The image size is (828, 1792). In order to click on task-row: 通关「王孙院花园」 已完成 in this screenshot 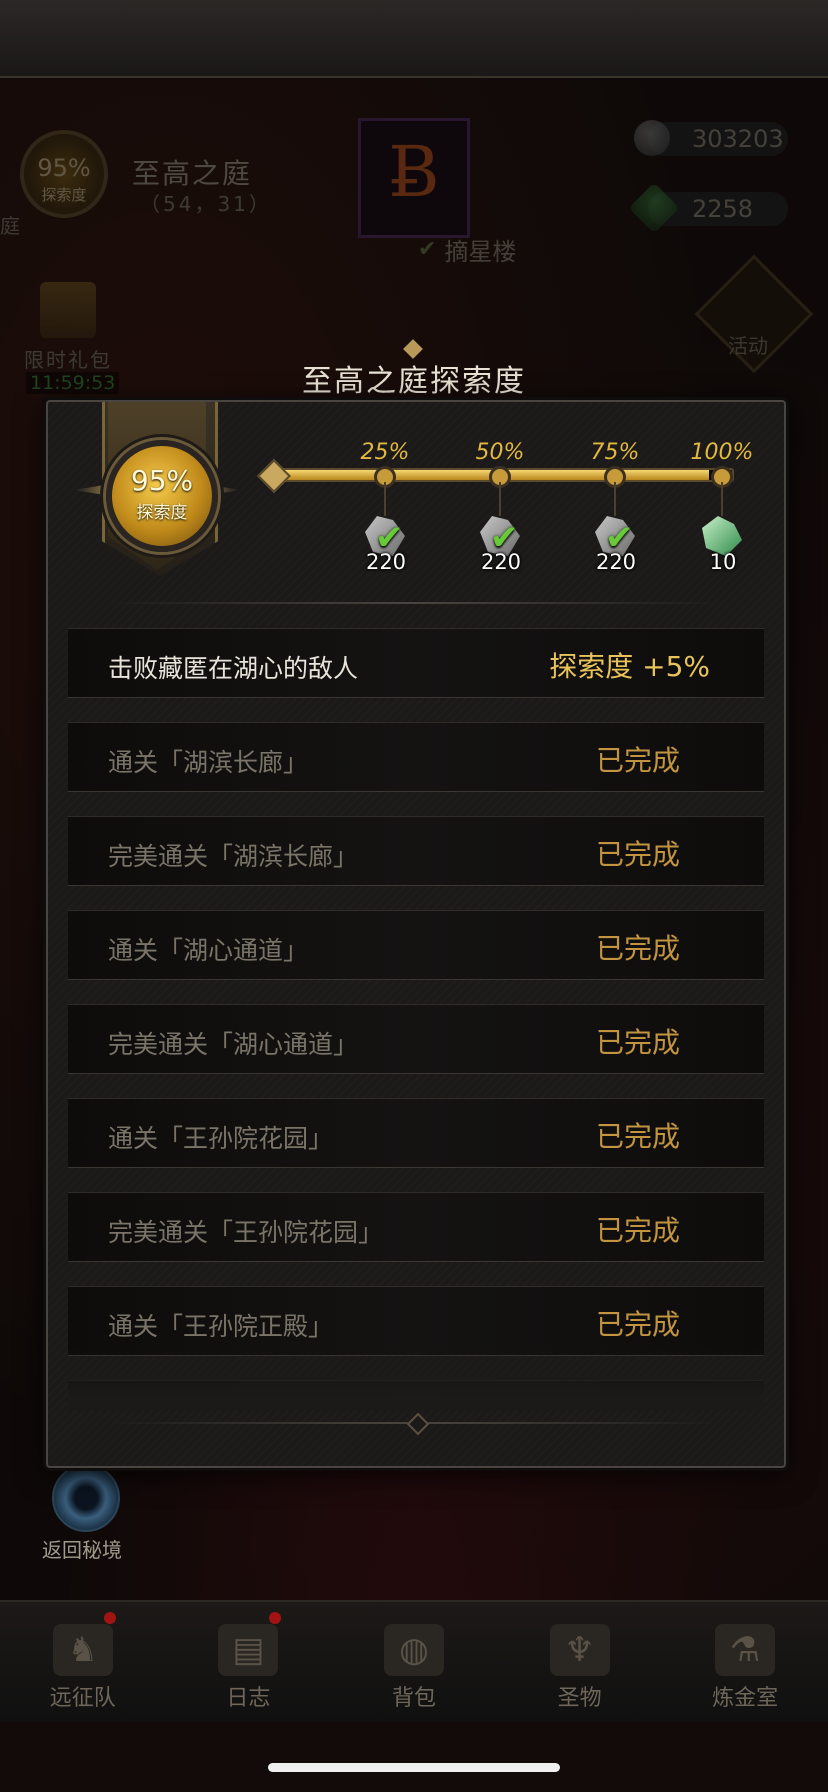, I will do `click(416, 1133)`.